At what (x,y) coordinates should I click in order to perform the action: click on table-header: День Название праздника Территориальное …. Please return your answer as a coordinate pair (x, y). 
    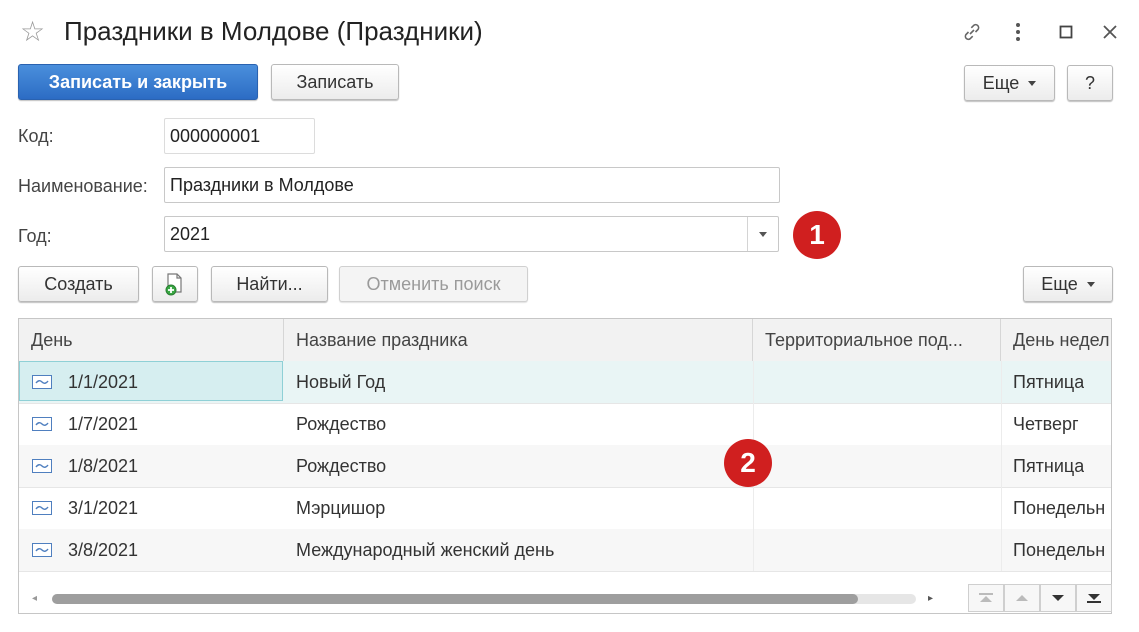
    Looking at the image, I should click on (565, 340).